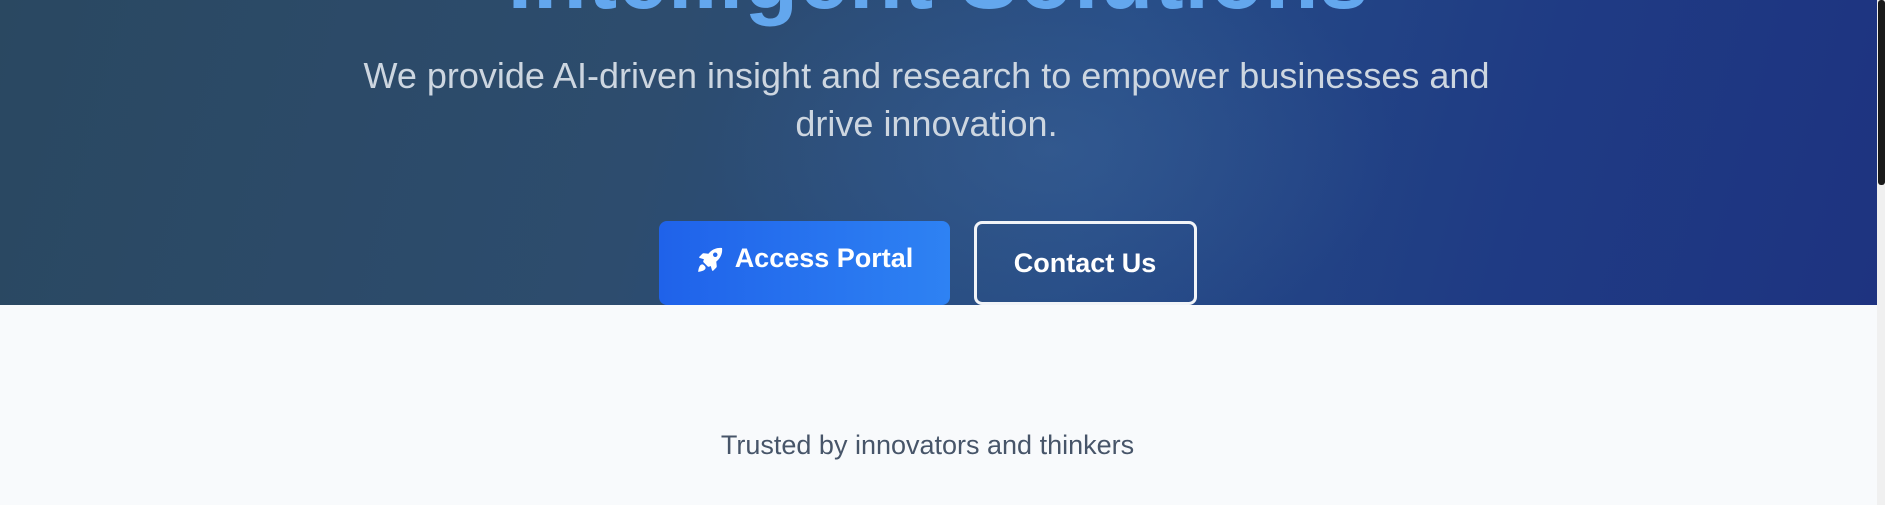 The height and width of the screenshot is (505, 1885). Describe the element at coordinates (710, 260) in the screenshot. I see `rocket-icon` at that location.